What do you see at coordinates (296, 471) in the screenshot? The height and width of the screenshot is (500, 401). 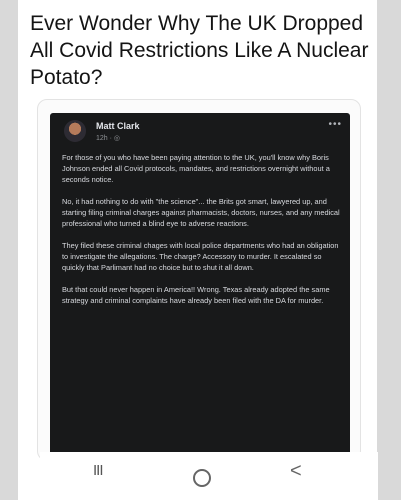 I see `back-icon: <` at bounding box center [296, 471].